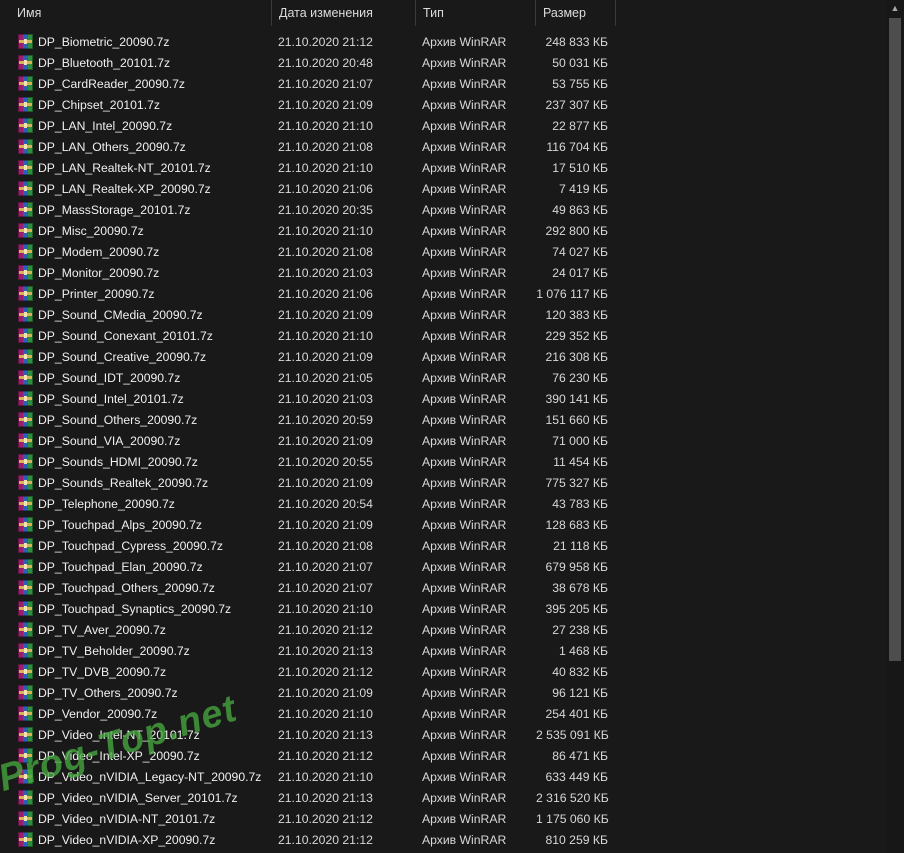 This screenshot has width=904, height=853. I want to click on file-size: 128 683 КБ, so click(576, 524).